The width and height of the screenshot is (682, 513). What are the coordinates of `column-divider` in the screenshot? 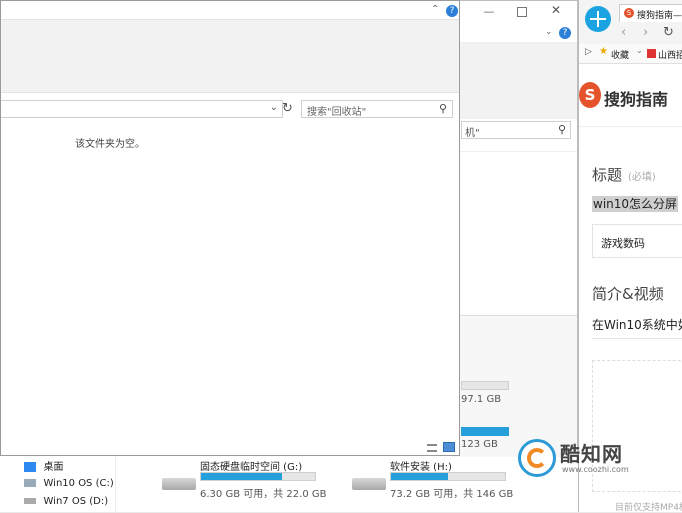 It's located at (515, 151).